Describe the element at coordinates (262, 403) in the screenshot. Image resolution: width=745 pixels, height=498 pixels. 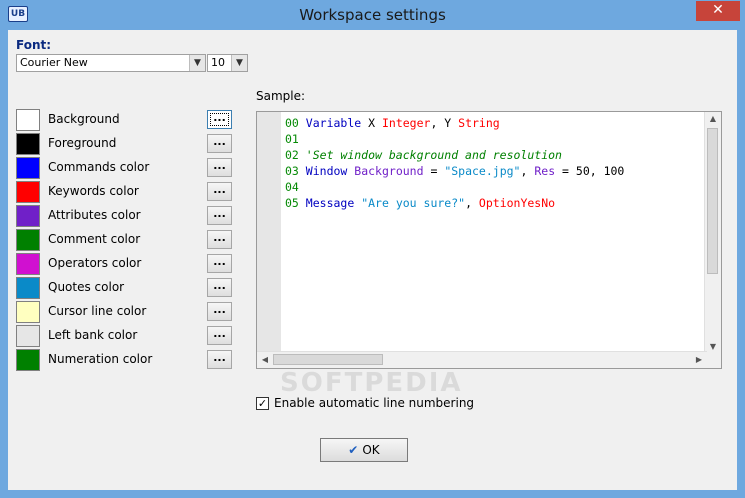
I see `auto-numbering-checkbox: ✓` at that location.